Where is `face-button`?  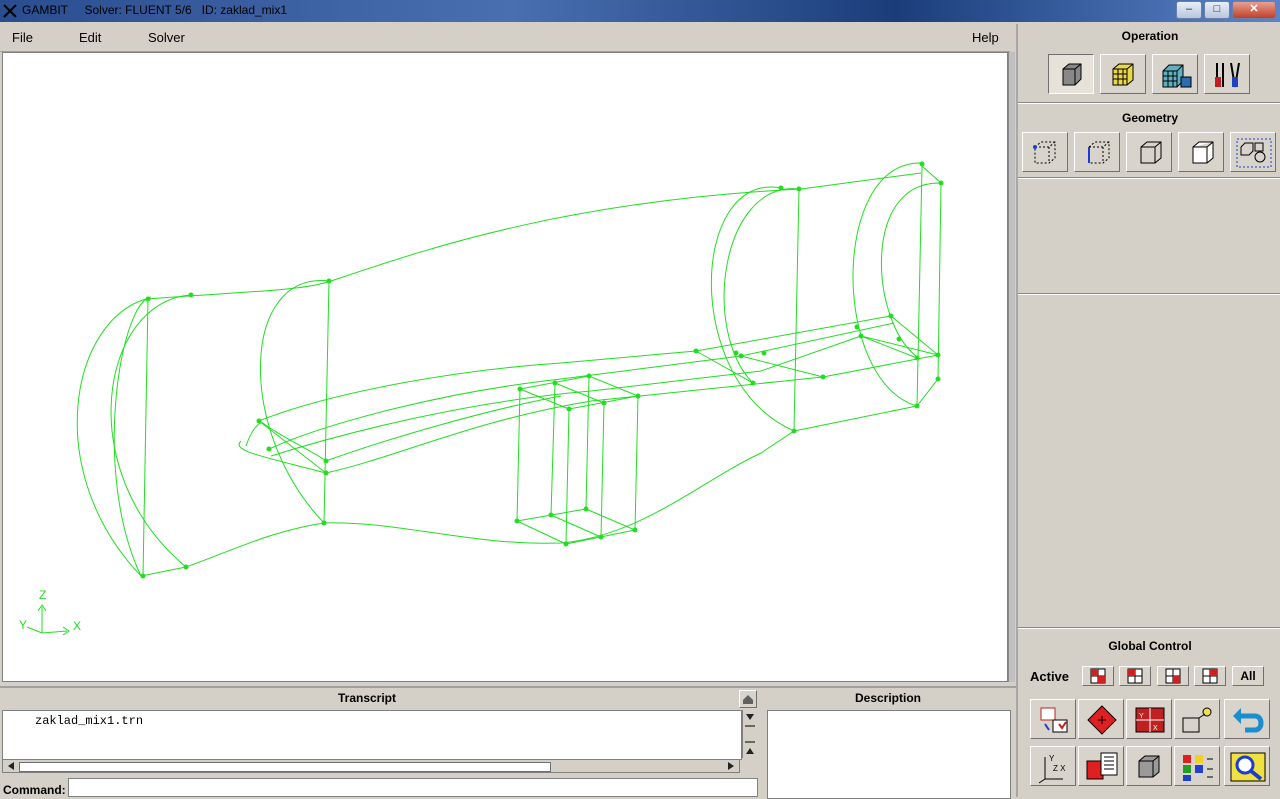
face-button is located at coordinates (1149, 152).